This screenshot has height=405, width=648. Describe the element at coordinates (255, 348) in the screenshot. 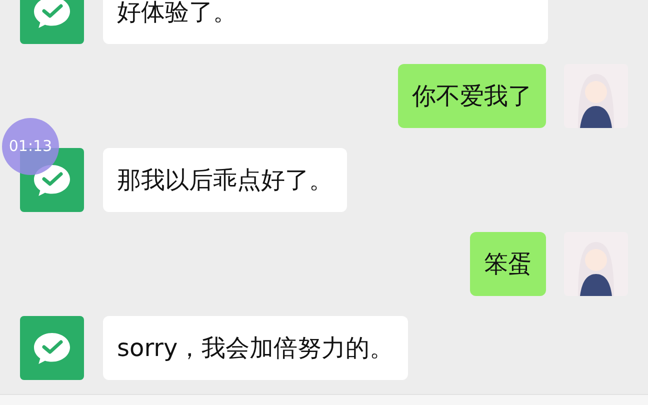

I see `message-bubble: sorry，我会加倍努力的。` at that location.